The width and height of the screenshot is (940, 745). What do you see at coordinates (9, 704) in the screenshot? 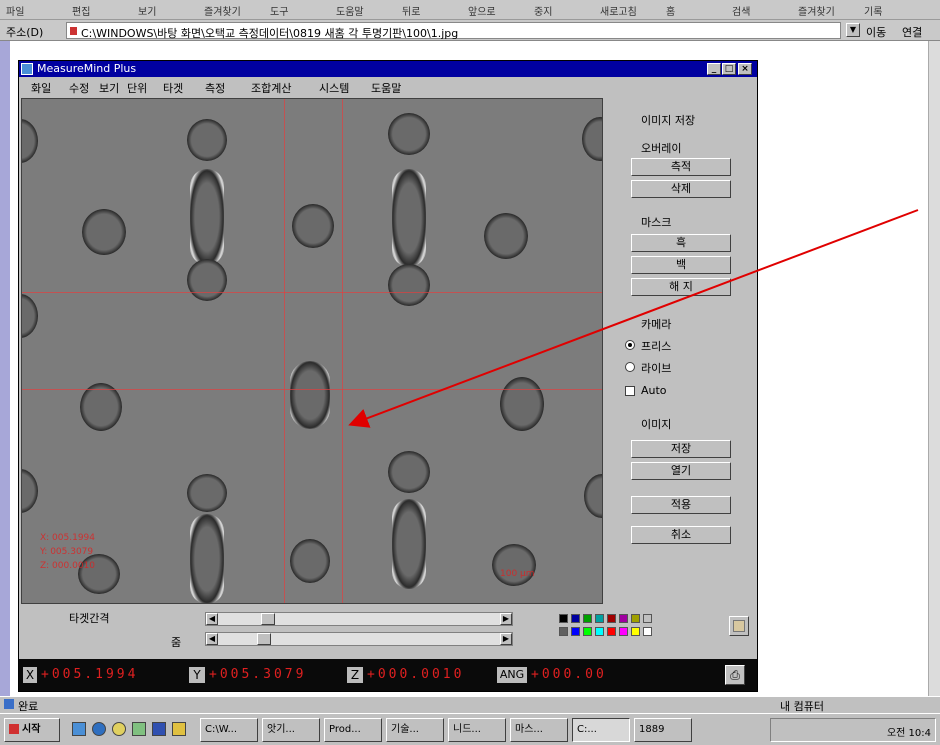
I see `page-icon` at bounding box center [9, 704].